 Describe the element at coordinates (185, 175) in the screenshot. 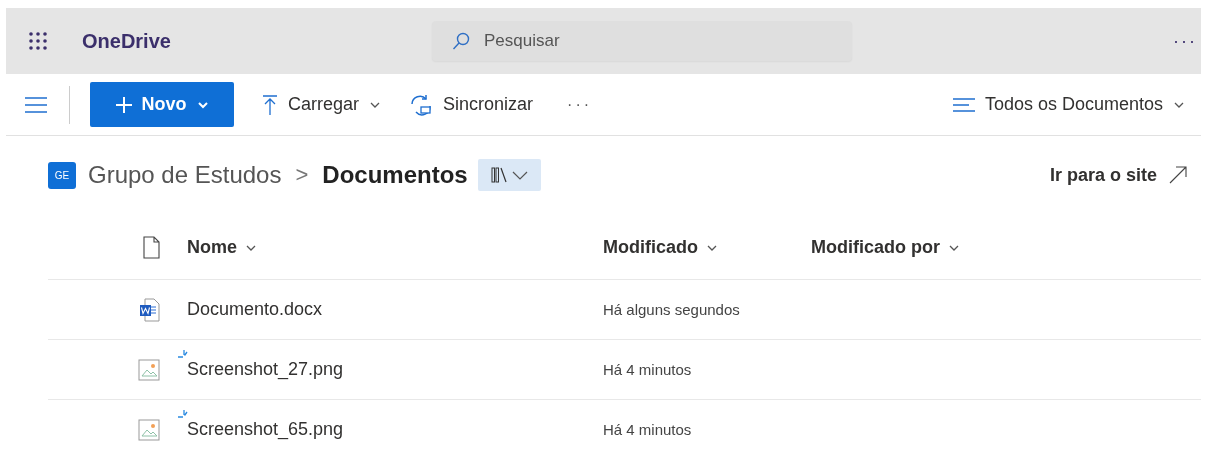

I see `site-link: Grupo de Estudos` at that location.